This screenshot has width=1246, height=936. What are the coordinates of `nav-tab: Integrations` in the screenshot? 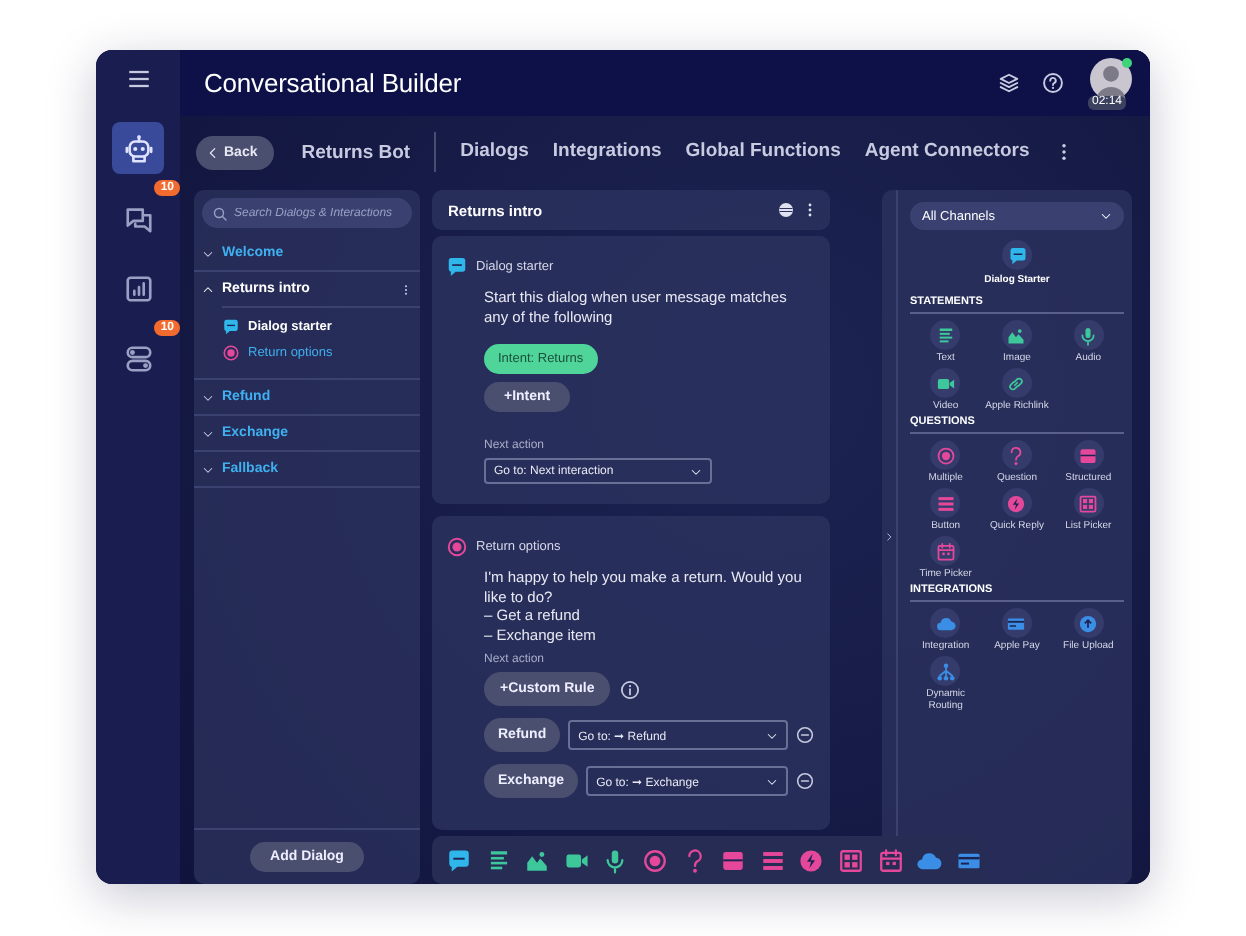 It's located at (607, 152).